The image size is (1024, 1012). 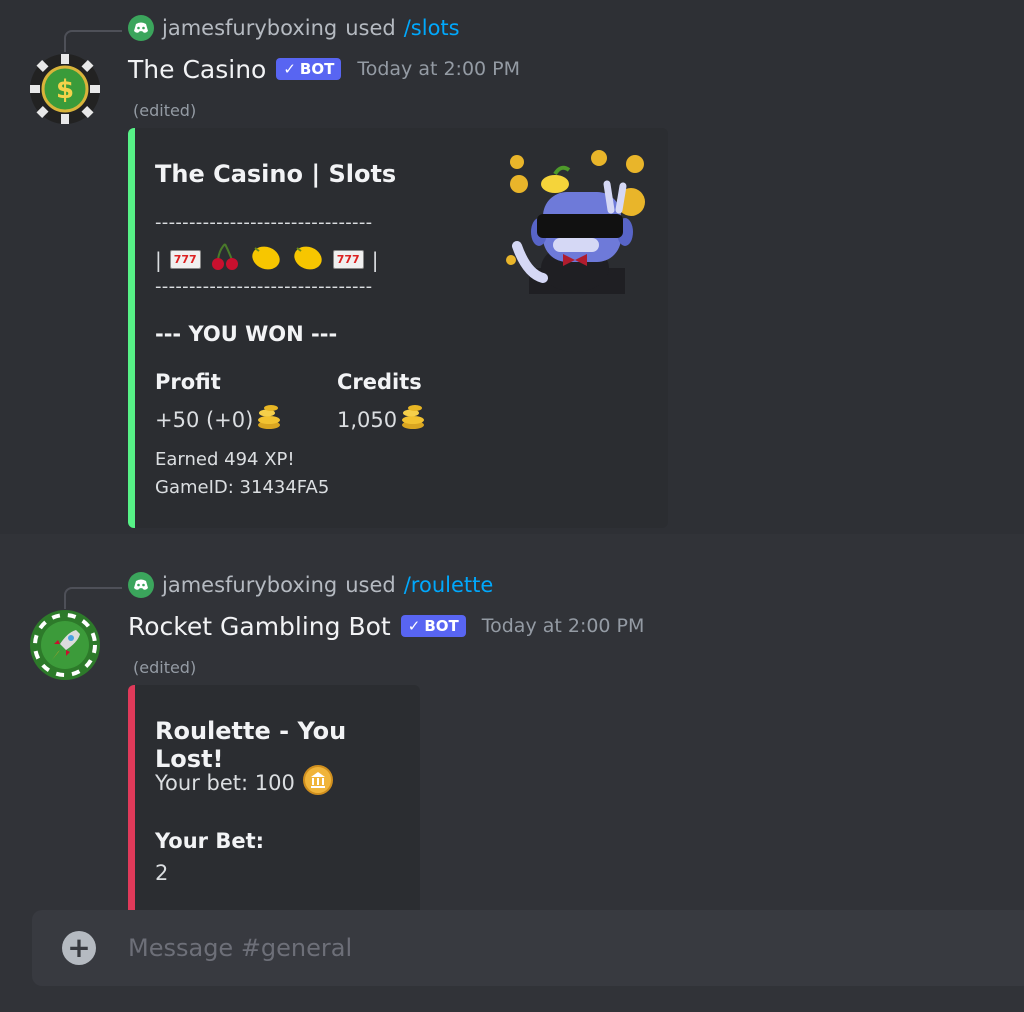 What do you see at coordinates (576, 222) in the screenshot?
I see `casino-mascot-thumbnail` at bounding box center [576, 222].